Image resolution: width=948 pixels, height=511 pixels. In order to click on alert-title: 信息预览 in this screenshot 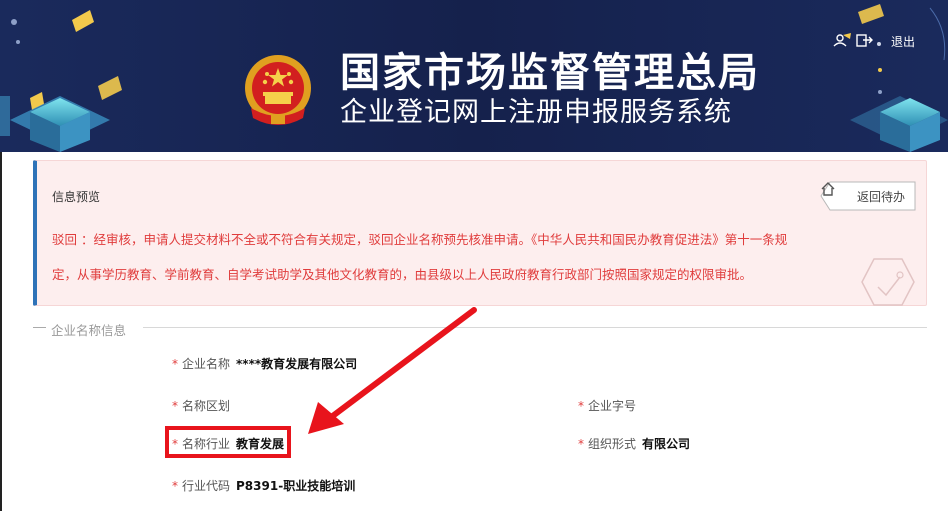, I will do `click(76, 197)`.